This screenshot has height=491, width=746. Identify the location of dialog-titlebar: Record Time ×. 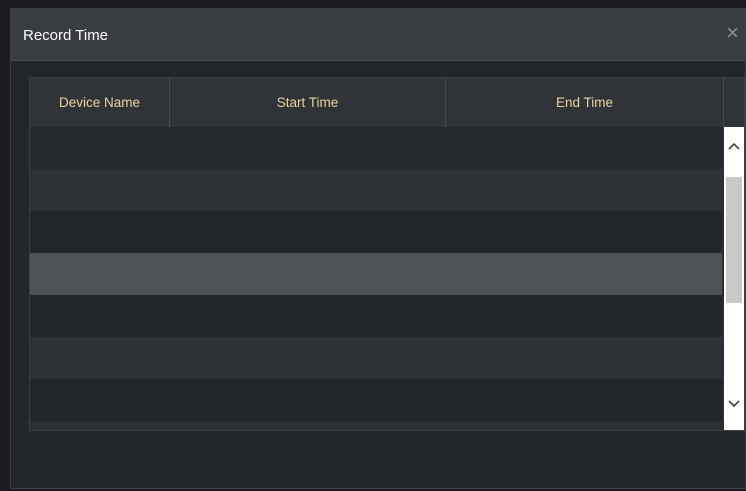
(378, 35).